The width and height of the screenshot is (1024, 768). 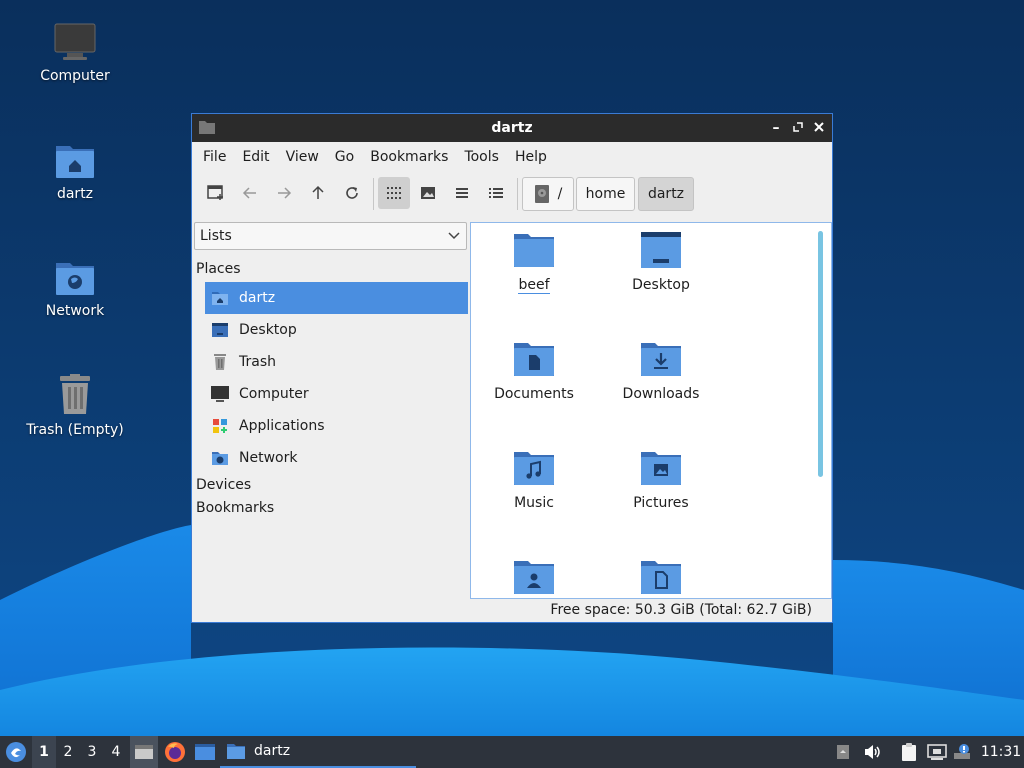 I want to click on file-manager-icon, so click(x=205, y=752).